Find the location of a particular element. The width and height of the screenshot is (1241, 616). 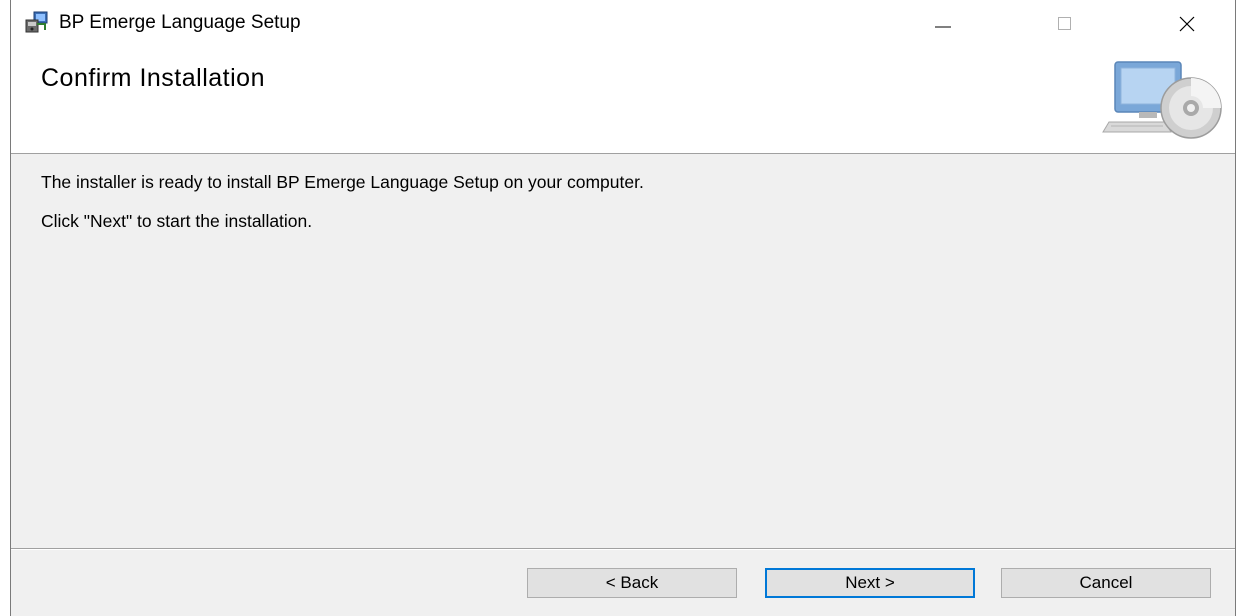

cancel-button: Cancel is located at coordinates (1106, 583).